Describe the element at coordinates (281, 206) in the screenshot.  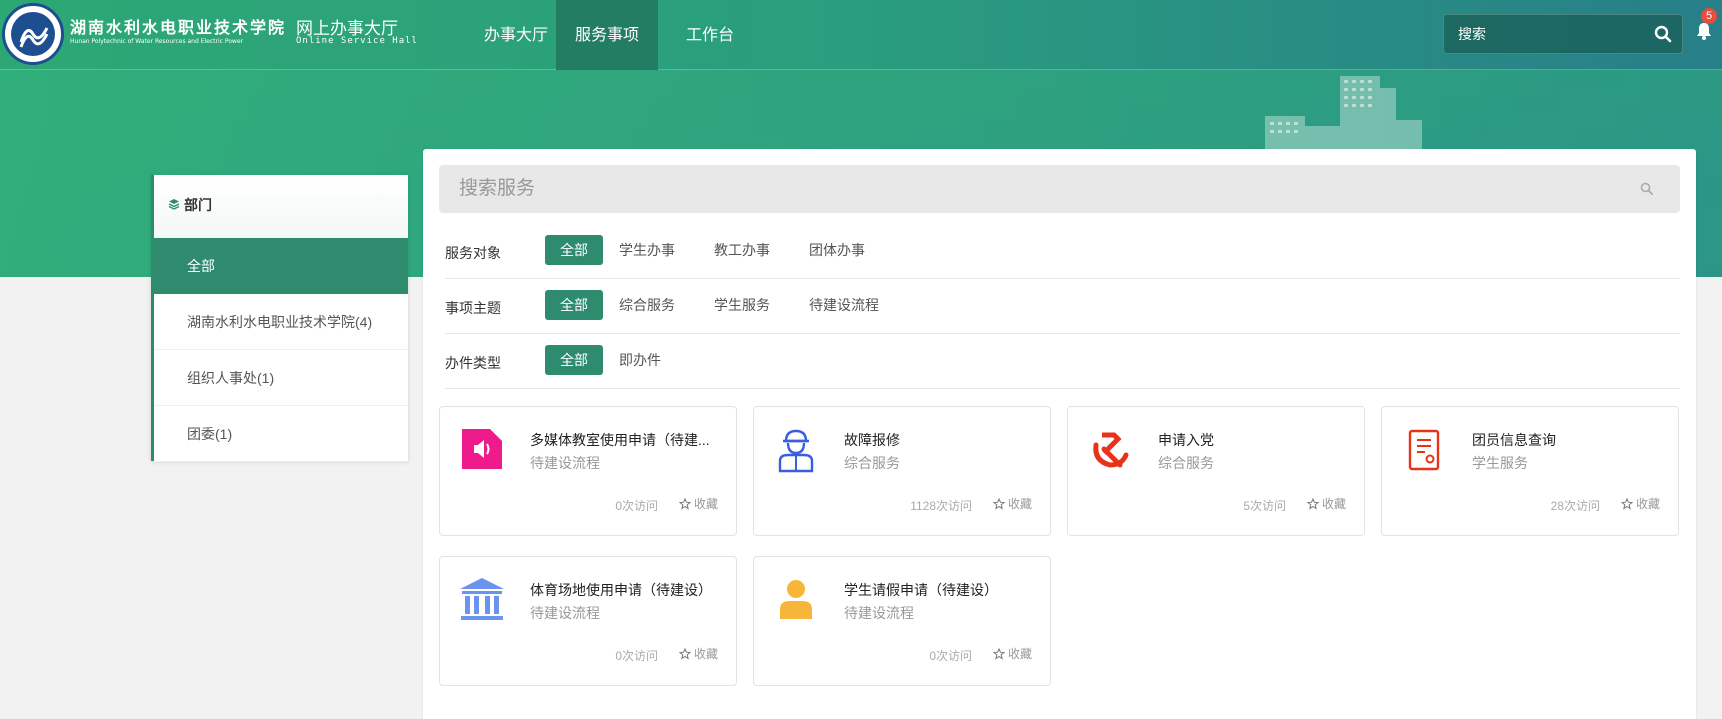
I see `sidebar-header: 部门` at that location.